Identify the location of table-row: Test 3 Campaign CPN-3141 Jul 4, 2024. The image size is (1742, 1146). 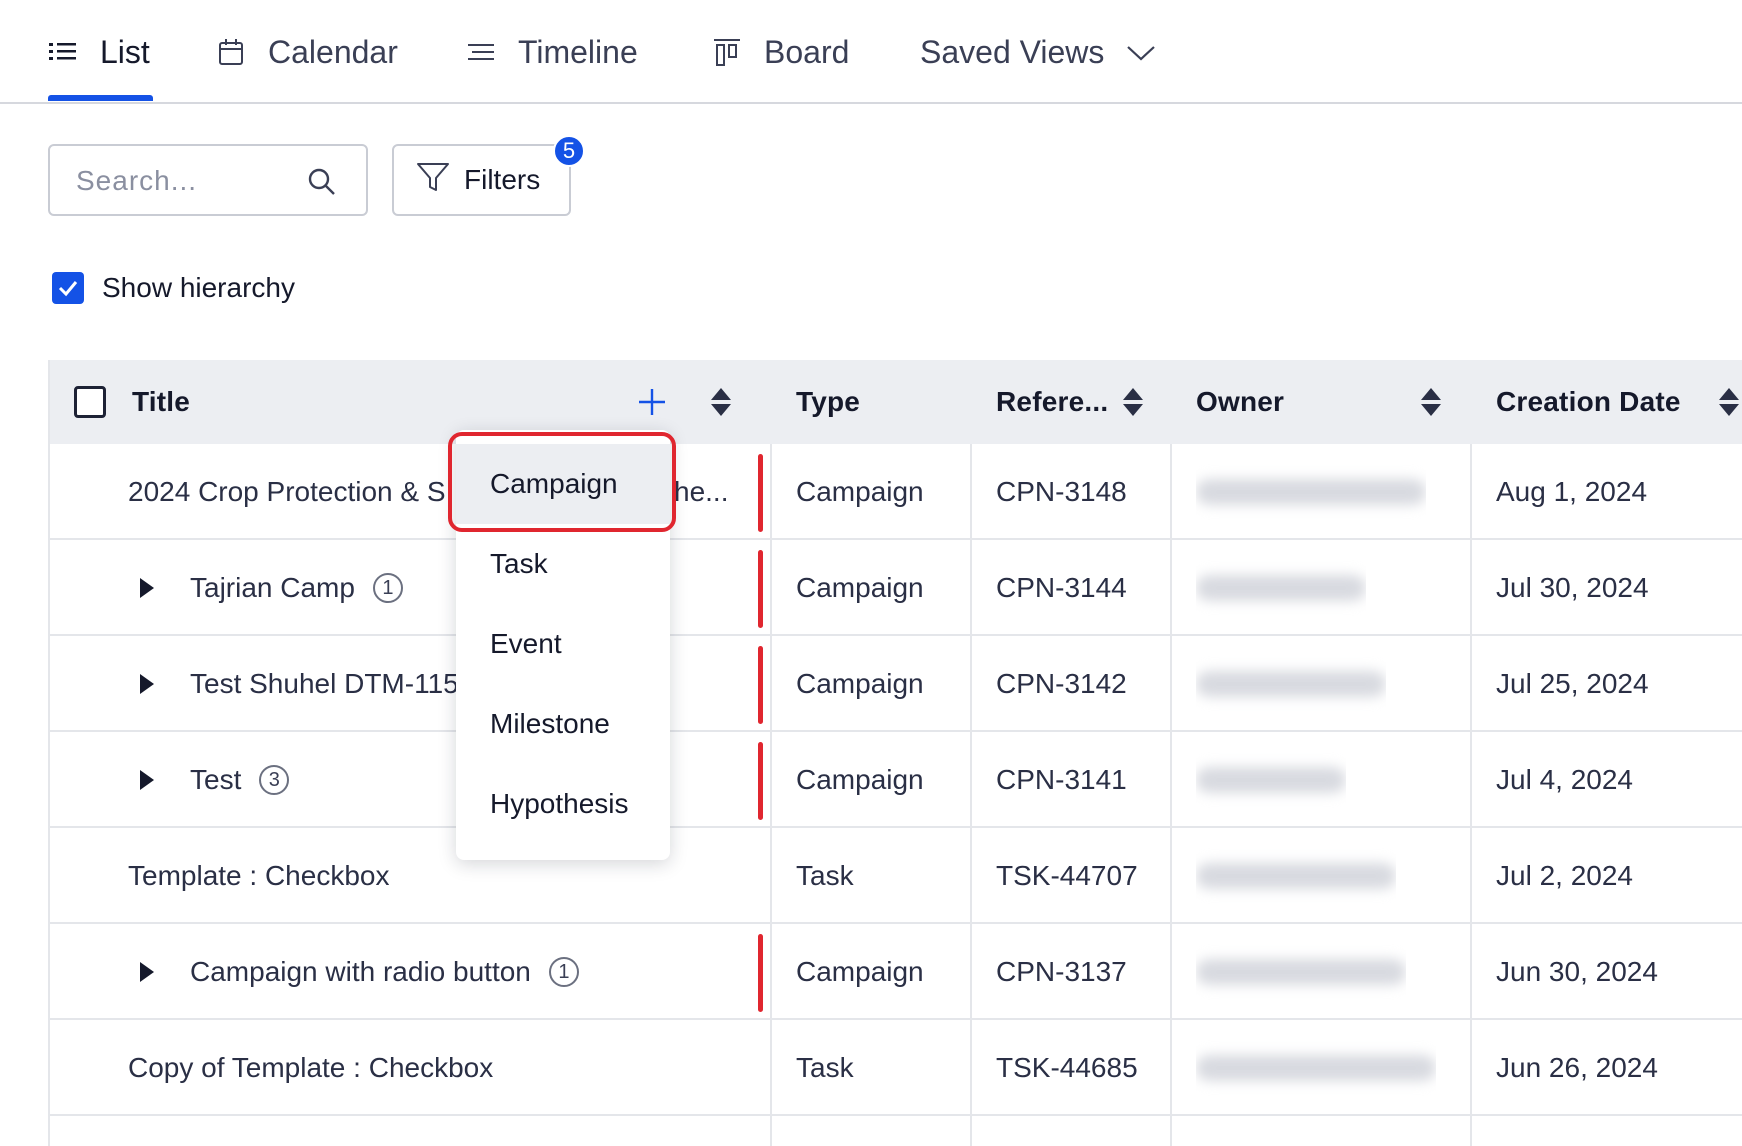
(896, 780).